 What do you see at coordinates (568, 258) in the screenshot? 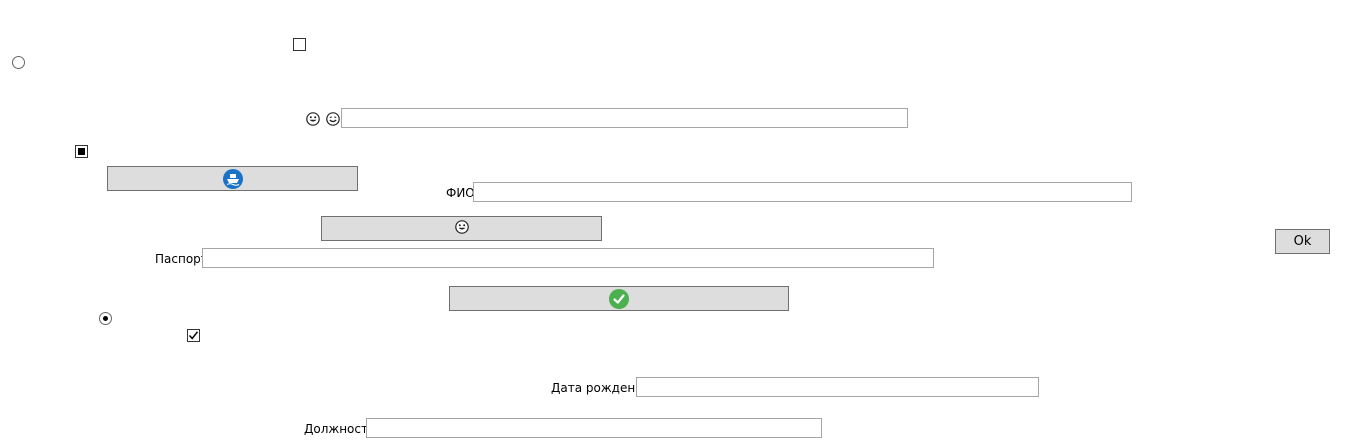
I see `passport-field` at bounding box center [568, 258].